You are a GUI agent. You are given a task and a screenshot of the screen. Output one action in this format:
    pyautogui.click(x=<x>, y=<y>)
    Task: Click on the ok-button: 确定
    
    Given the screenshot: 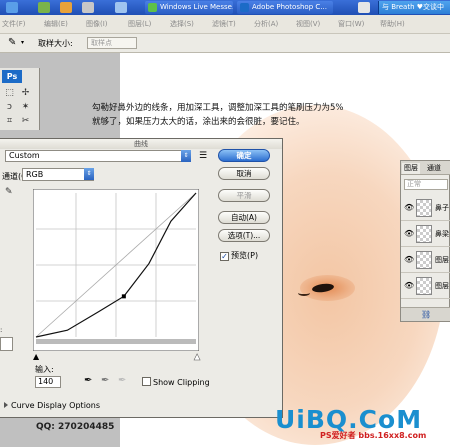 What is the action you would take?
    pyautogui.click(x=244, y=155)
    